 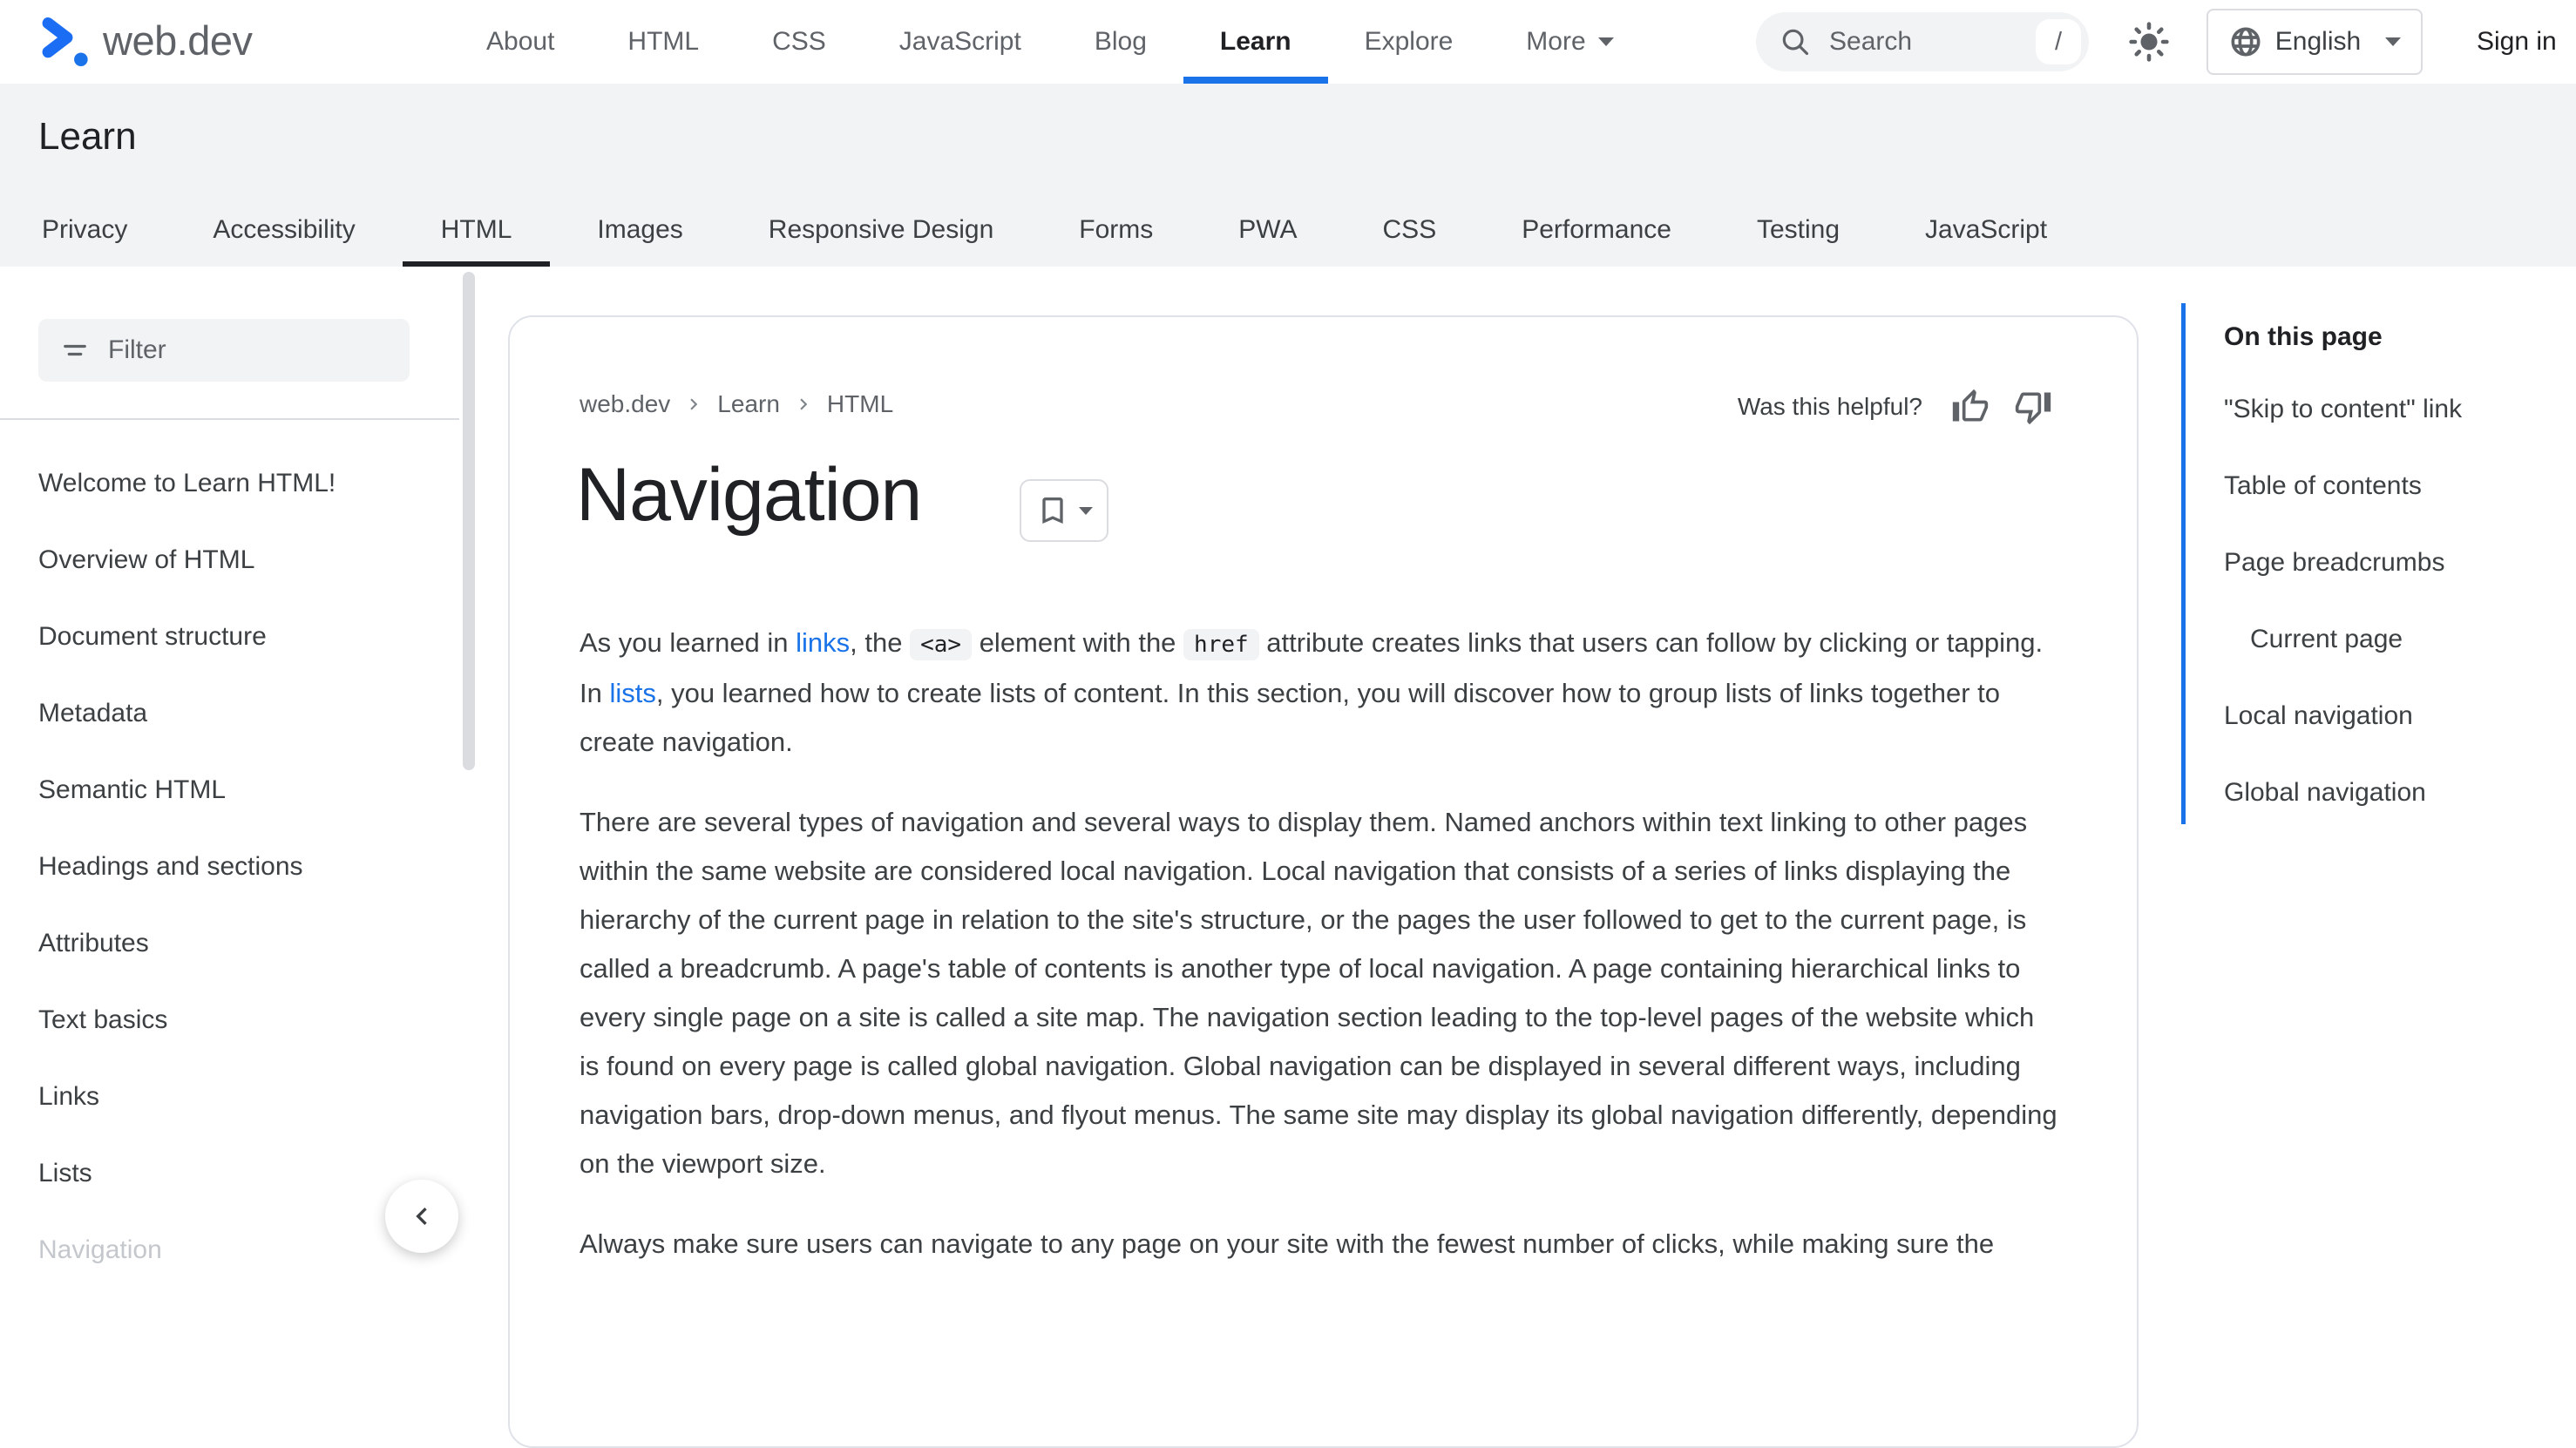 What do you see at coordinates (1830, 407) in the screenshot?
I see `feedback-label: Was this helpful?` at bounding box center [1830, 407].